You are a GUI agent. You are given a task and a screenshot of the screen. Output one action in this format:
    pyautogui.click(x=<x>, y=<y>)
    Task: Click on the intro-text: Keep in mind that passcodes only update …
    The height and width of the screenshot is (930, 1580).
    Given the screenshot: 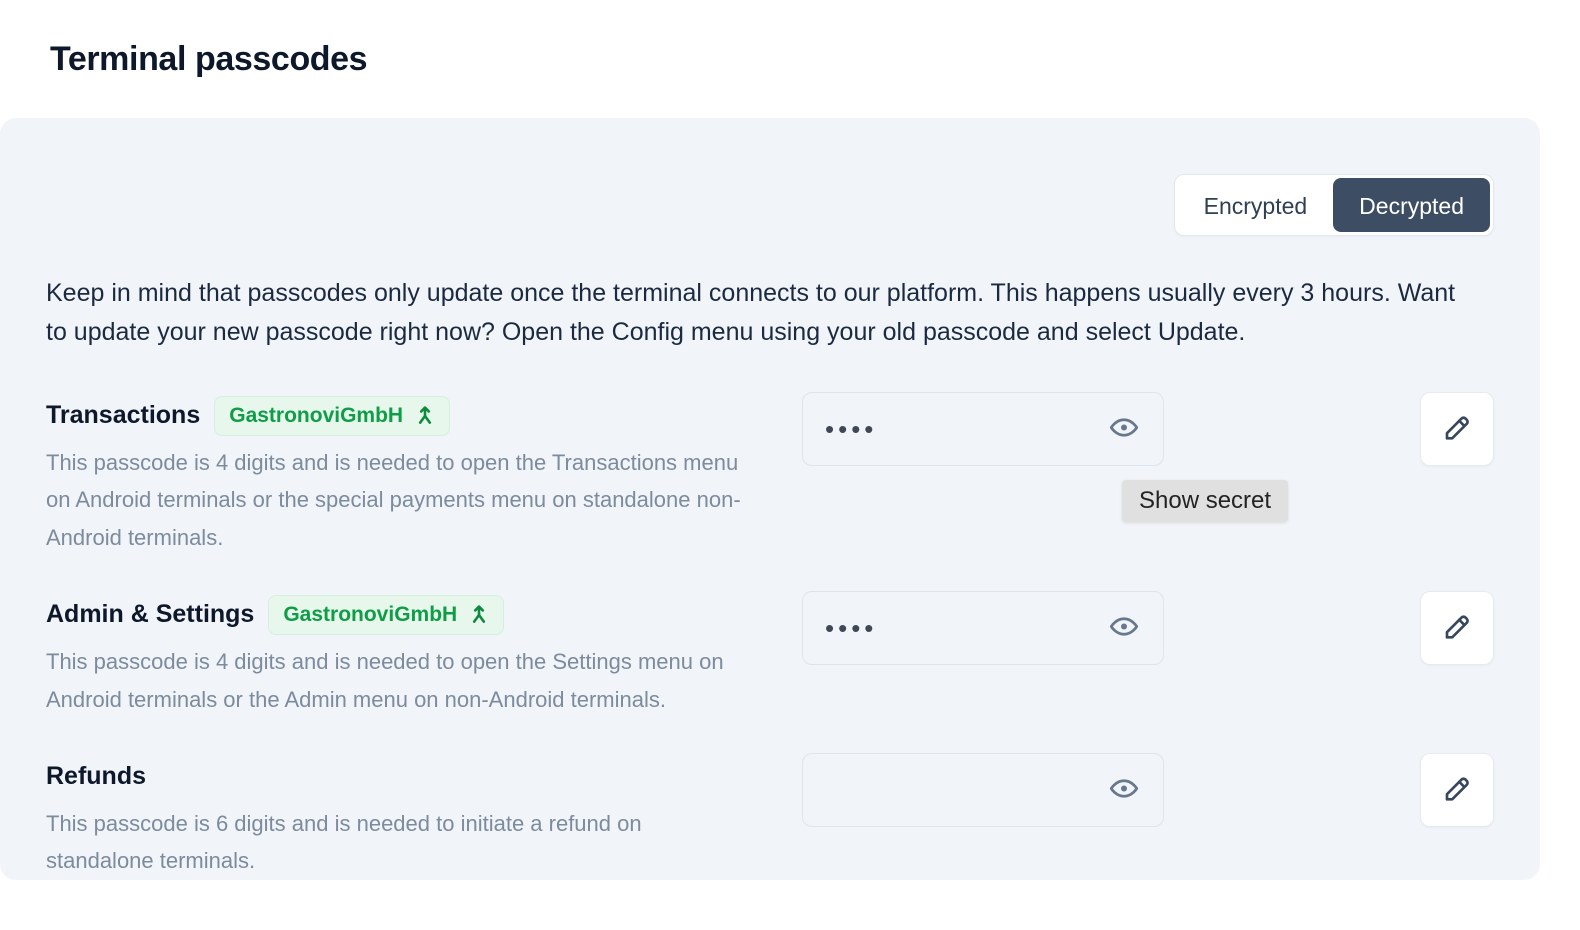 What is the action you would take?
    pyautogui.click(x=751, y=312)
    